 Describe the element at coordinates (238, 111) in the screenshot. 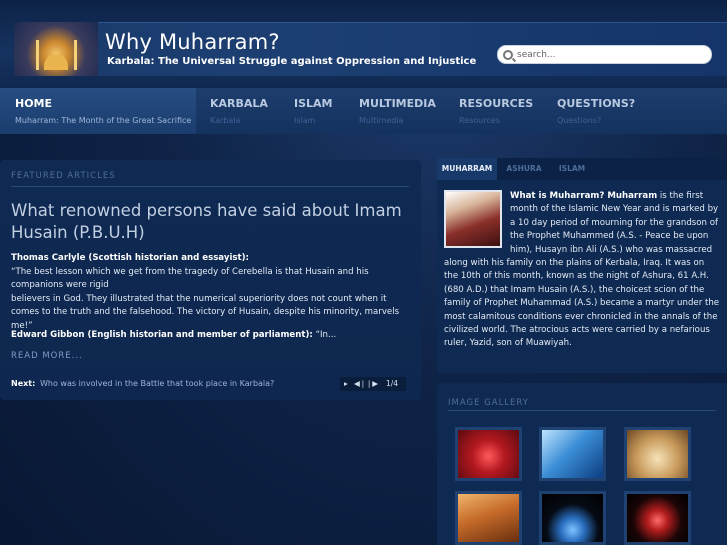

I see `nav-item-karbala: KARBALA Karbala` at that location.